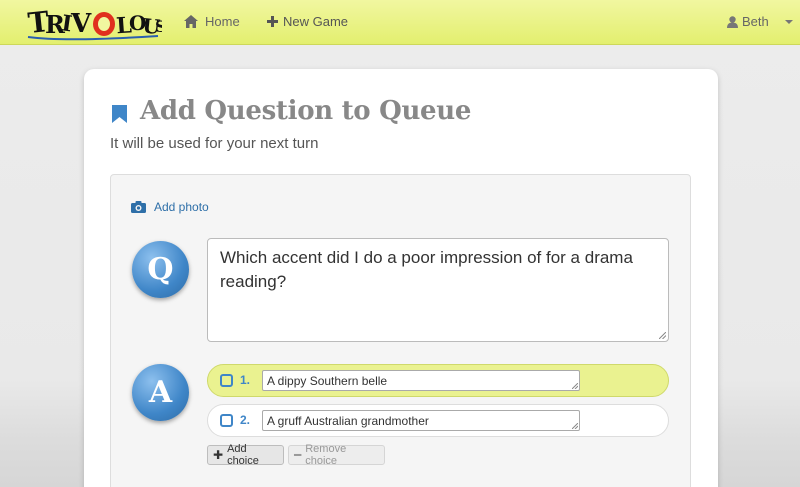 This screenshot has width=800, height=487. Describe the element at coordinates (160, 269) in the screenshot. I see `question-badge: Q` at that location.